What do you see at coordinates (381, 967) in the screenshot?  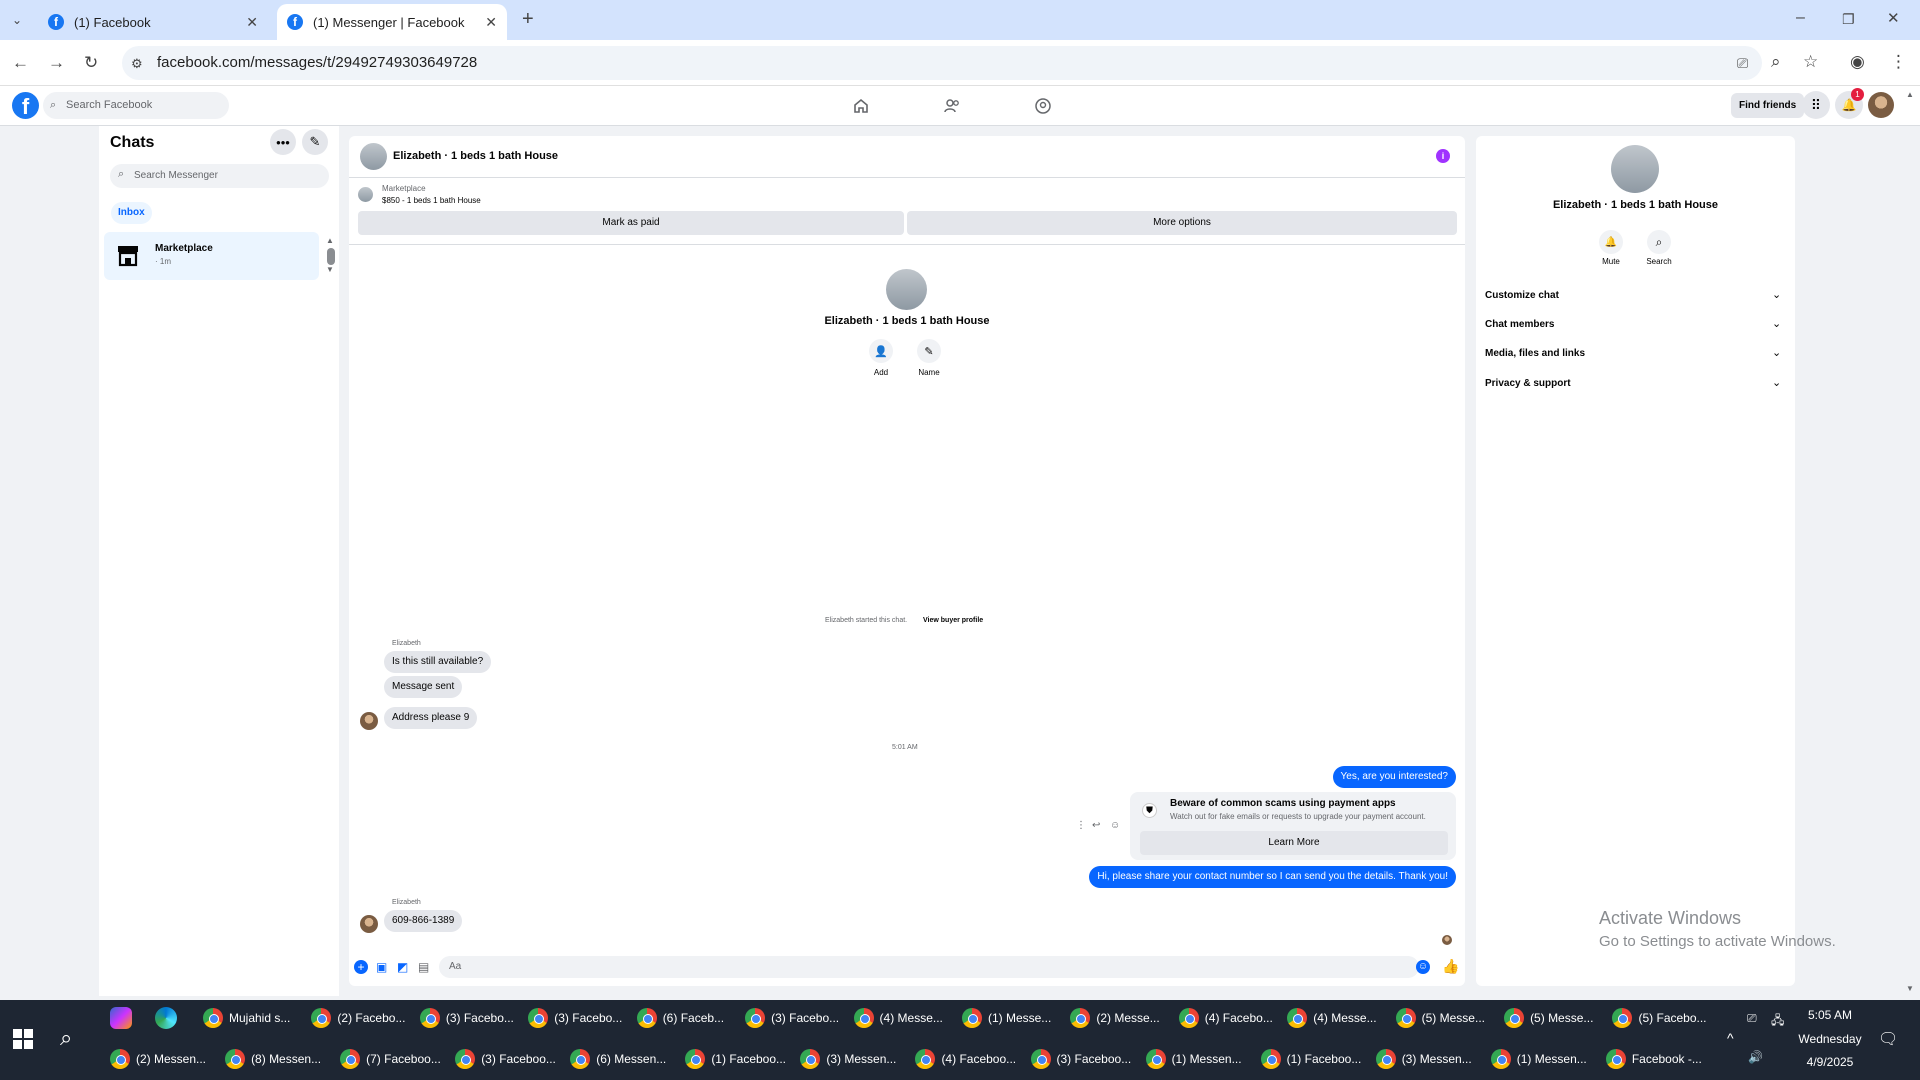 I see `attach-photo-icon: ▣` at bounding box center [381, 967].